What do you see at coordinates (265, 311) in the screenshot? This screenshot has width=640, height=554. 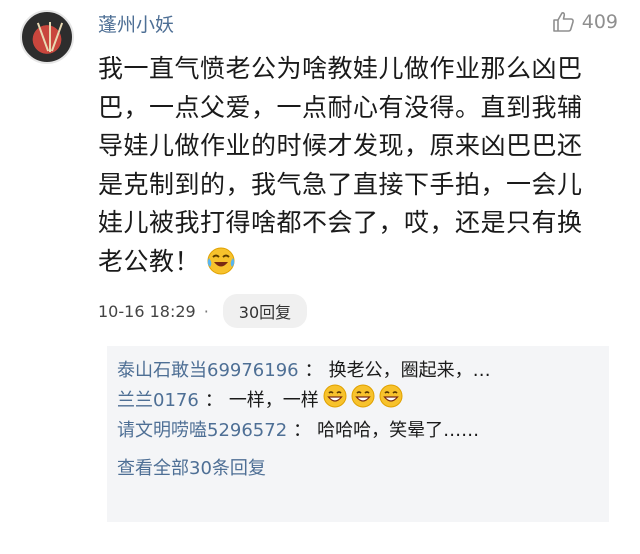 I see `reply-count-button: 30回复` at bounding box center [265, 311].